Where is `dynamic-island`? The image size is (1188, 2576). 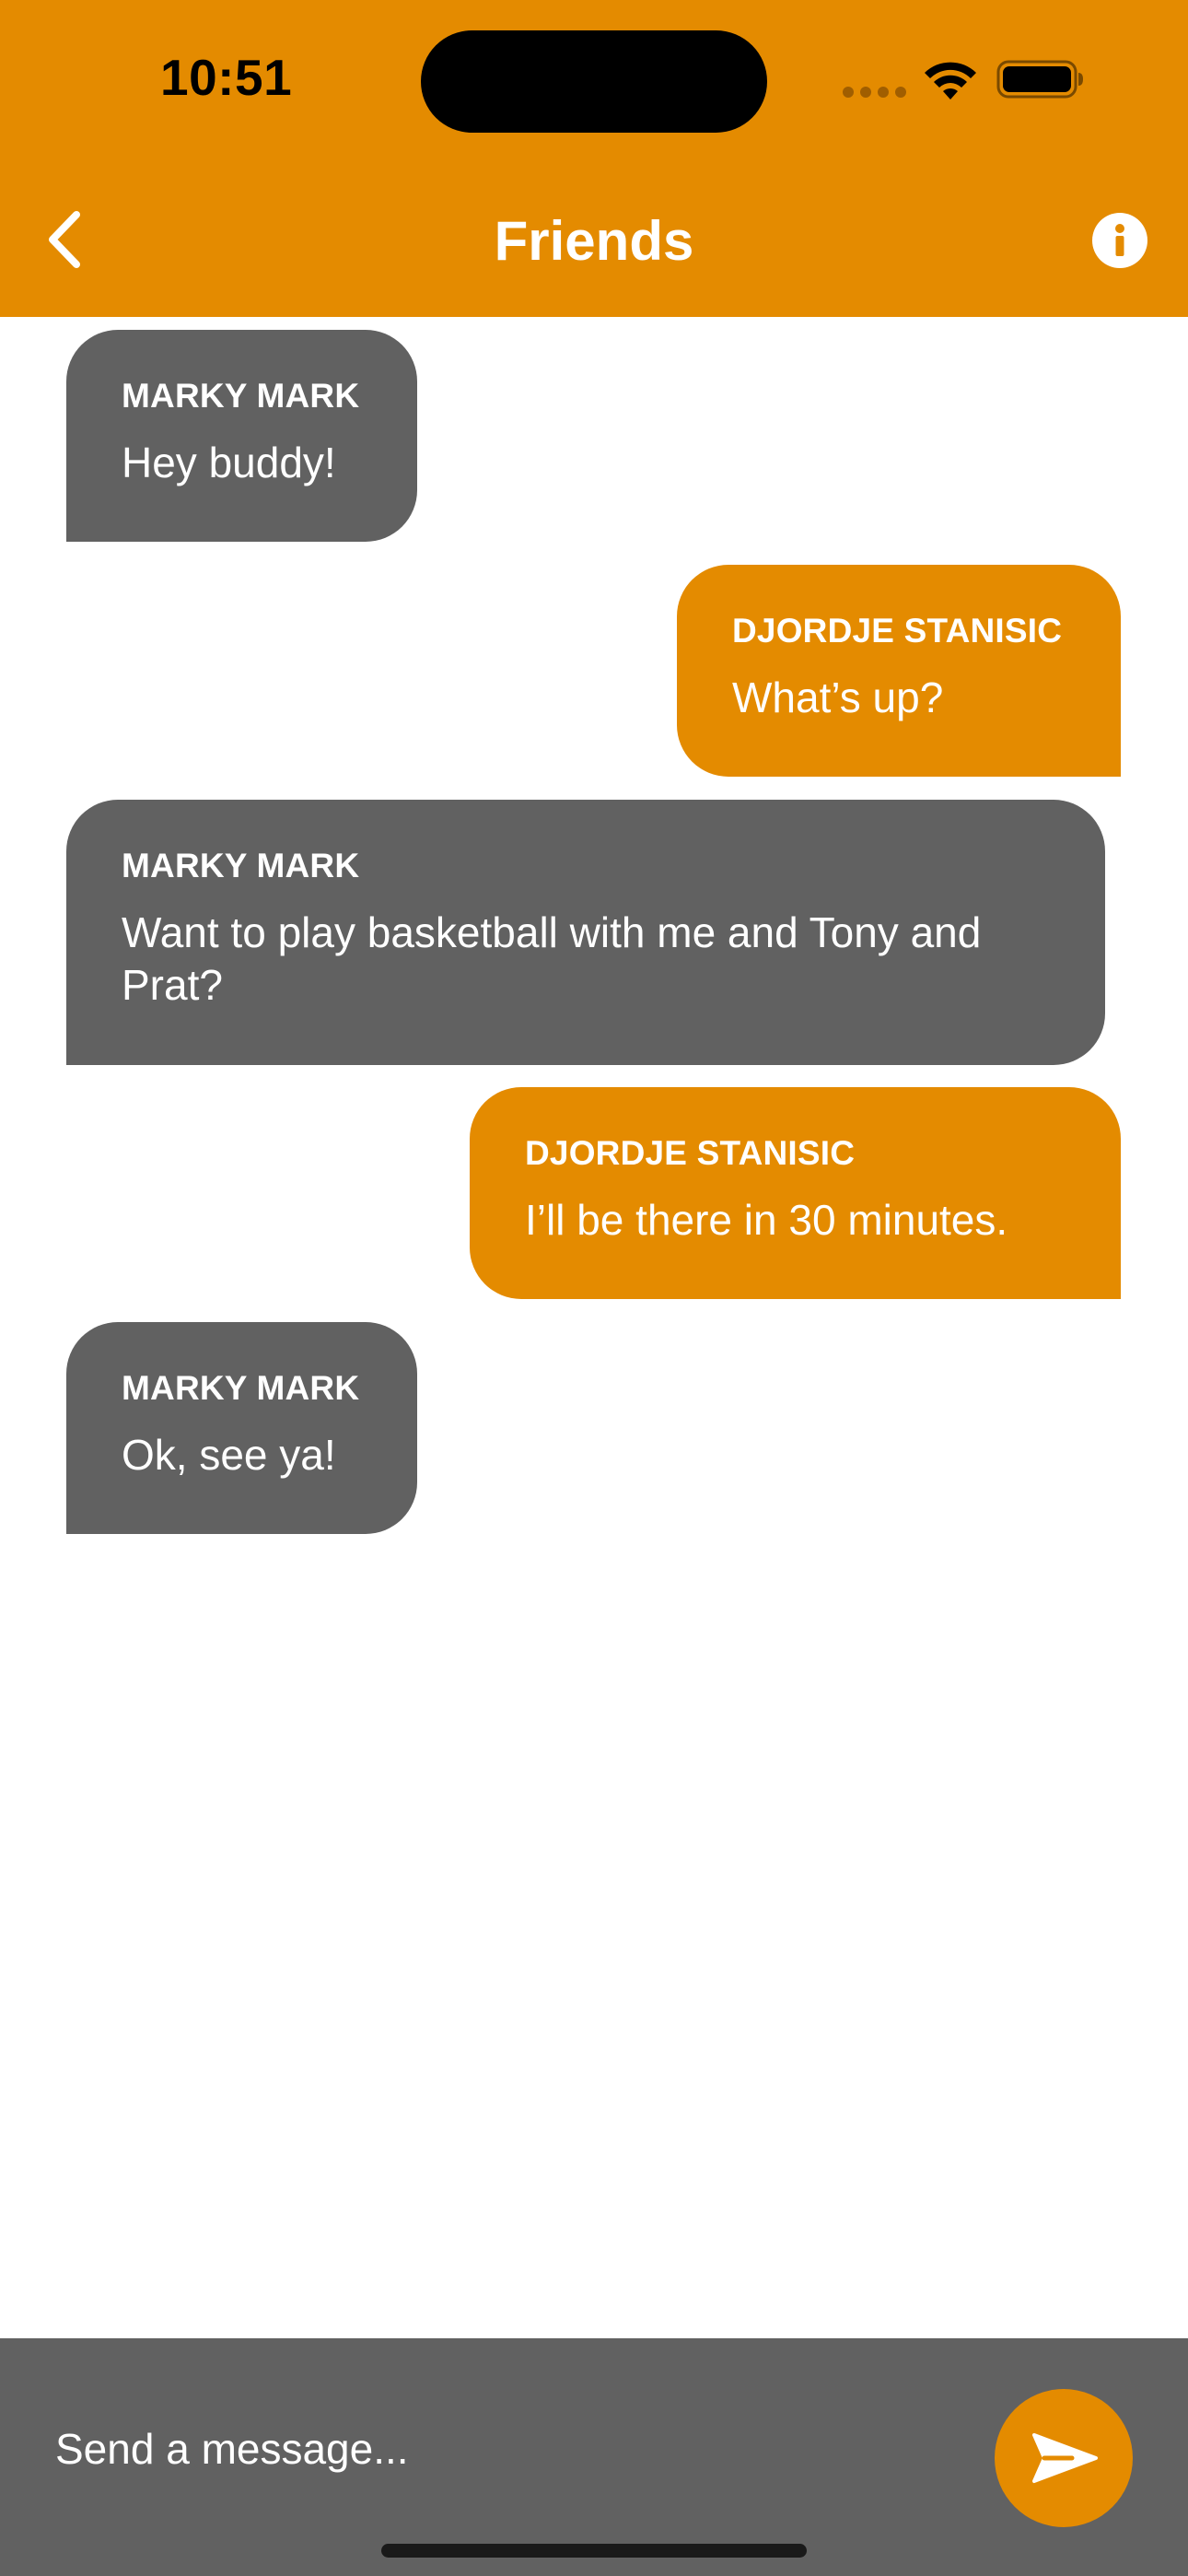
dynamic-island is located at coordinates (594, 81).